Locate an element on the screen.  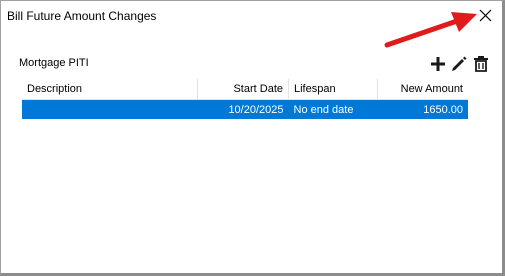
plus-icon is located at coordinates (438, 64).